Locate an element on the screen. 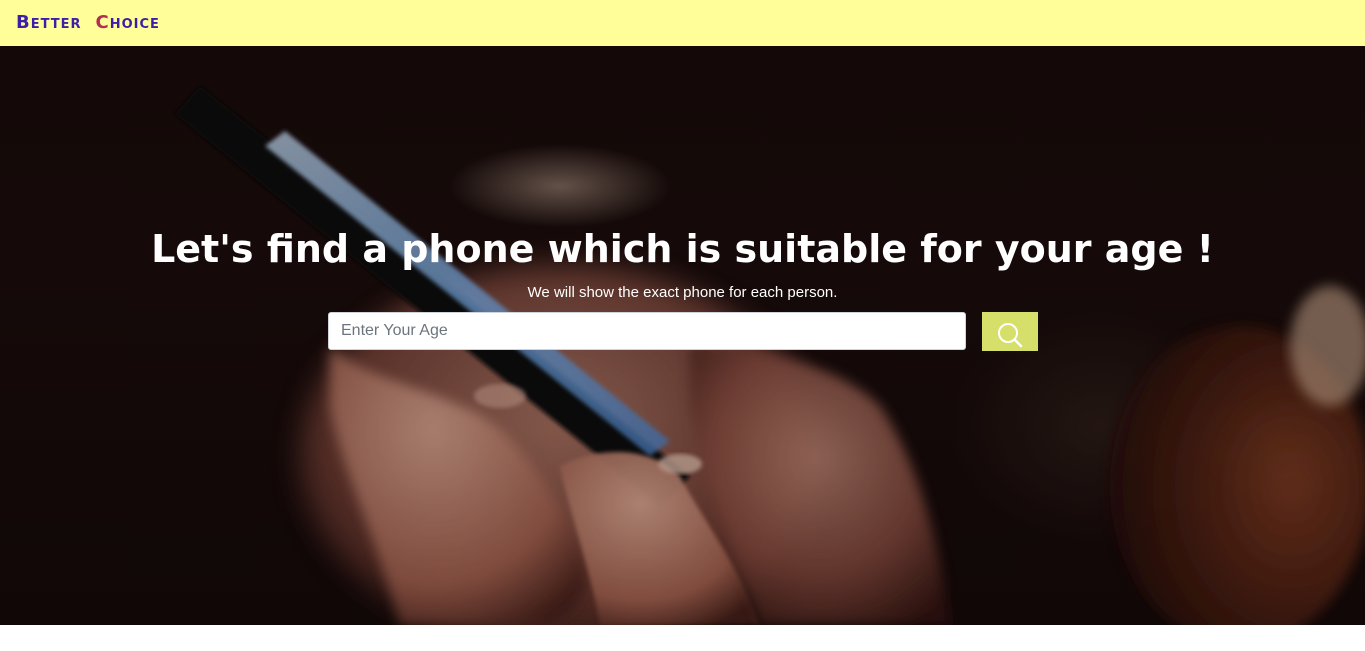  brand-word-choice-initial: C is located at coordinates (102, 22).